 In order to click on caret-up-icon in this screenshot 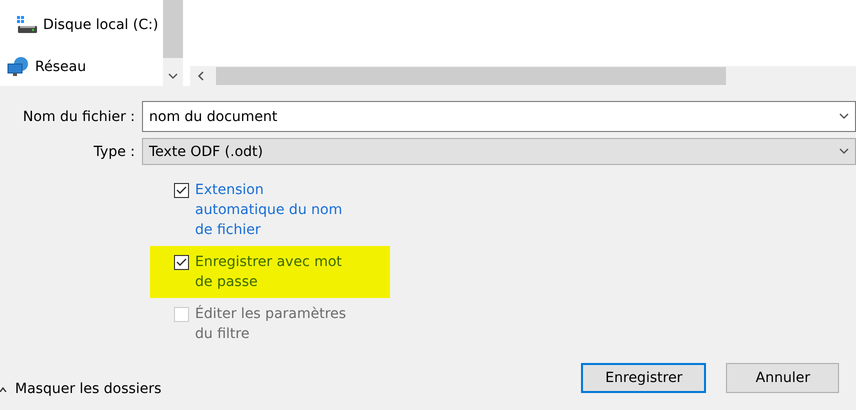, I will do `click(3, 389)`.